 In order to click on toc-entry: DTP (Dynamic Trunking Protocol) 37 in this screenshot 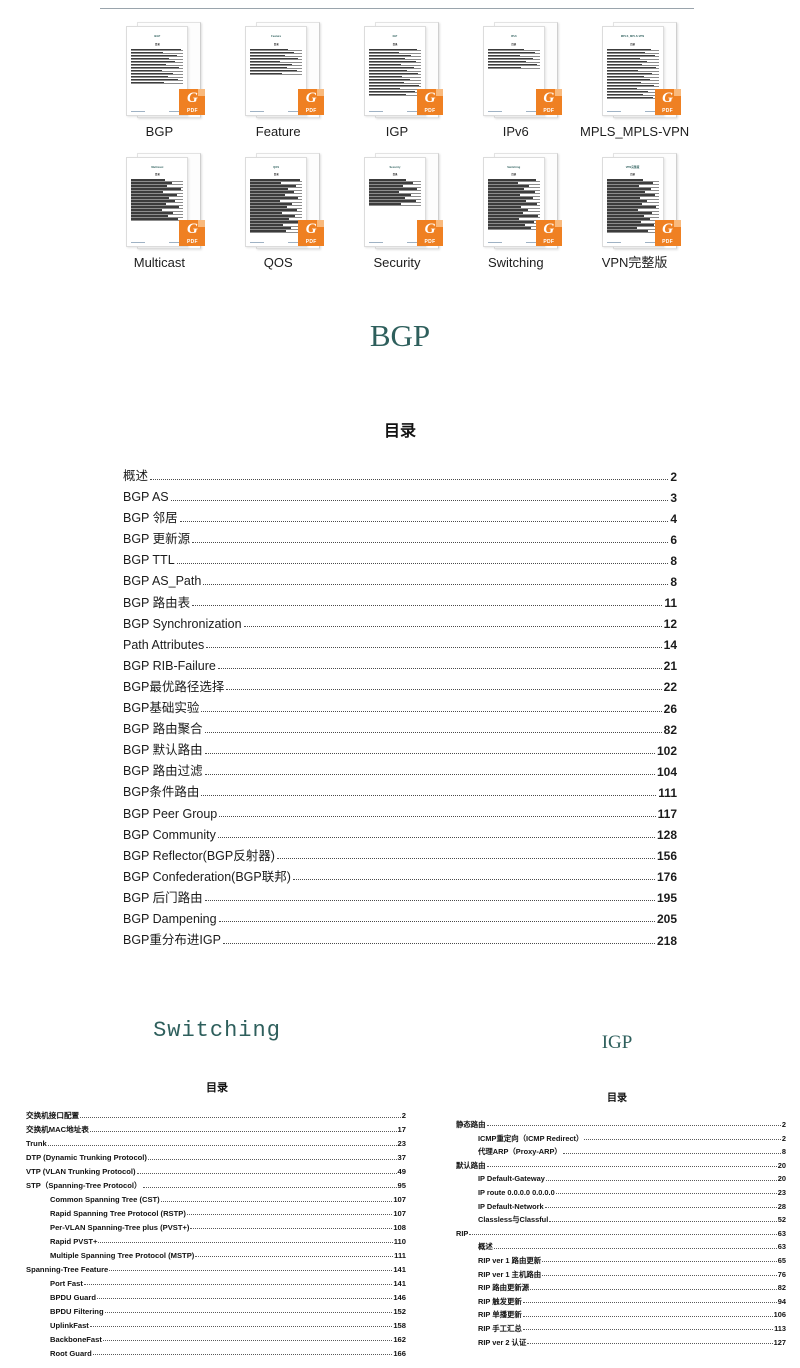, I will do `click(216, 1158)`.